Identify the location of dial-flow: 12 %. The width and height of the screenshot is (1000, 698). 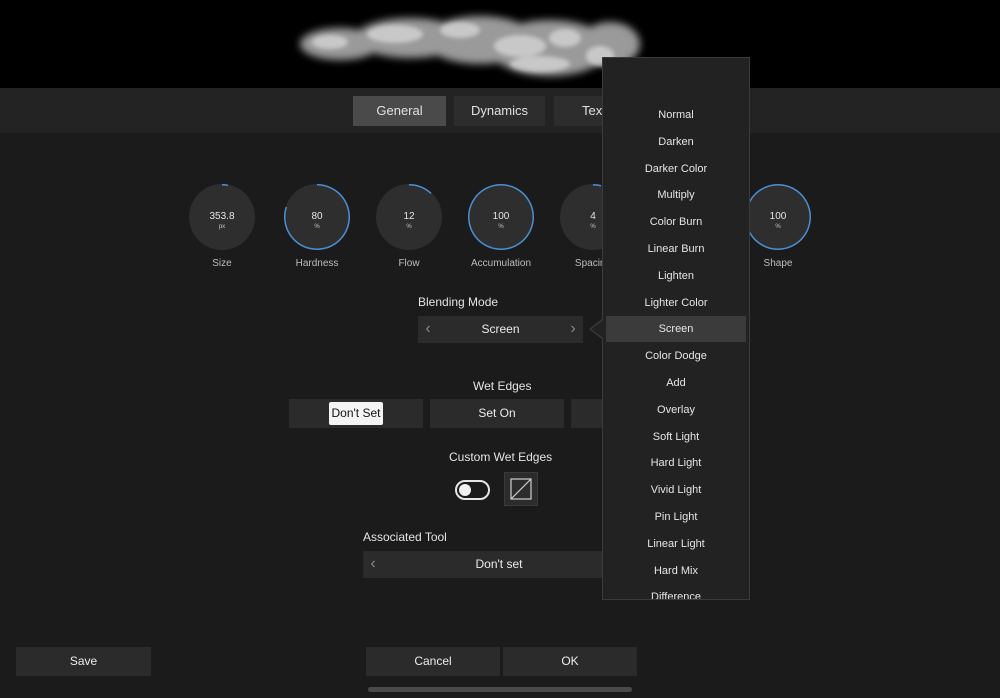
(409, 217).